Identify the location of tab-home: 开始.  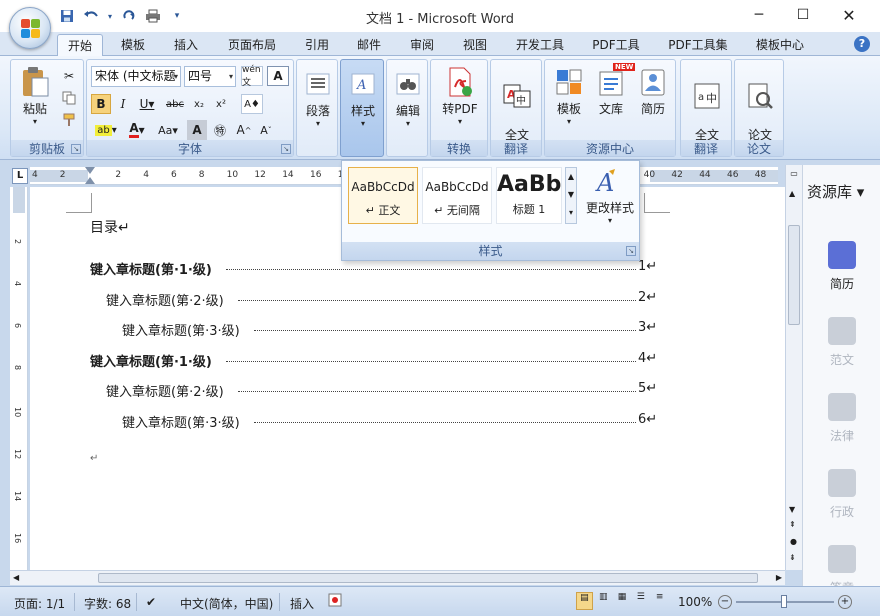
(80, 45).